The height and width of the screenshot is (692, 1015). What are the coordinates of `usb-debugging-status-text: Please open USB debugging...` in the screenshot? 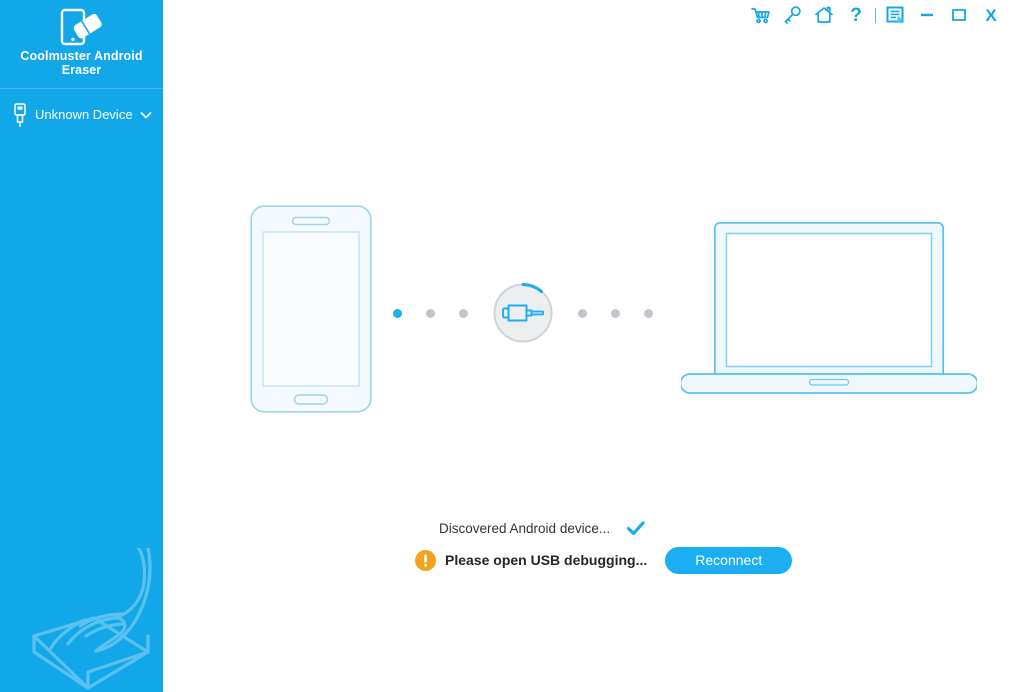 It's located at (546, 560).